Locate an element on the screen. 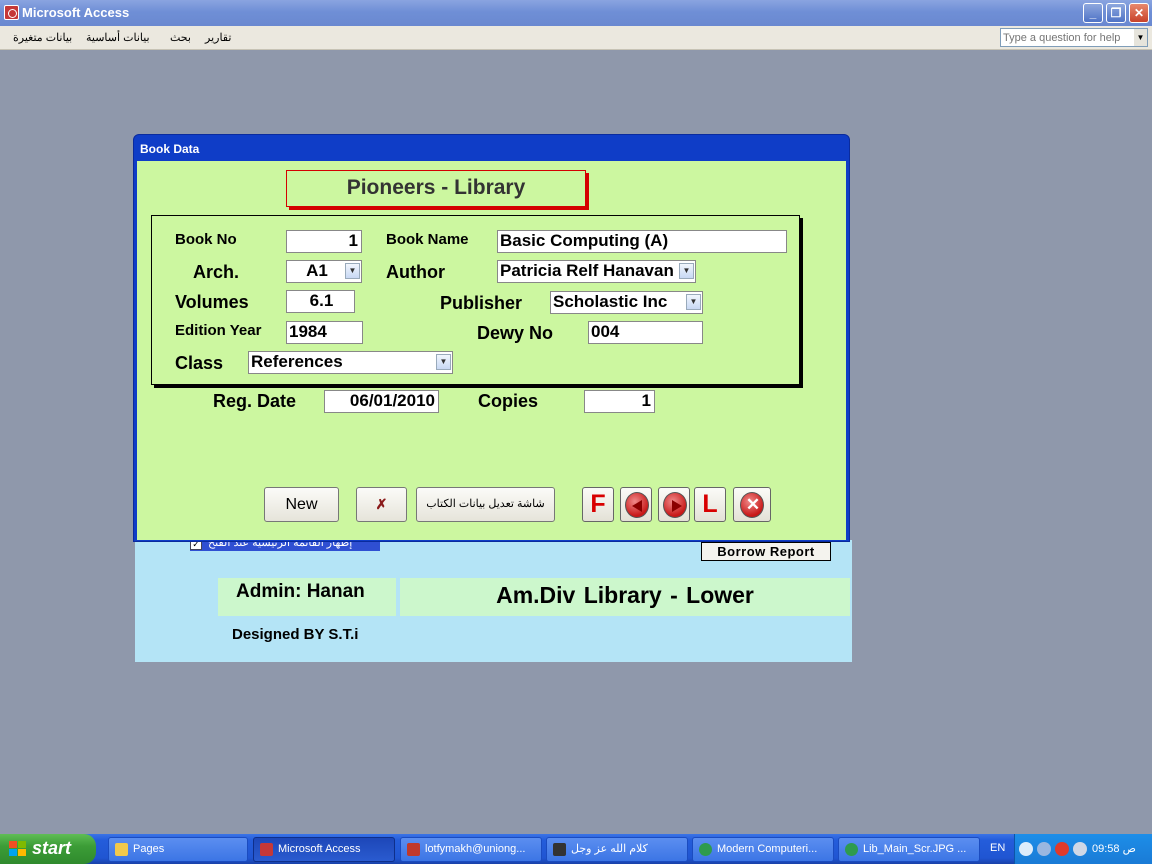 Image resolution: width=1152 pixels, height=864 pixels. arch-select: A1 ▼ is located at coordinates (324, 271).